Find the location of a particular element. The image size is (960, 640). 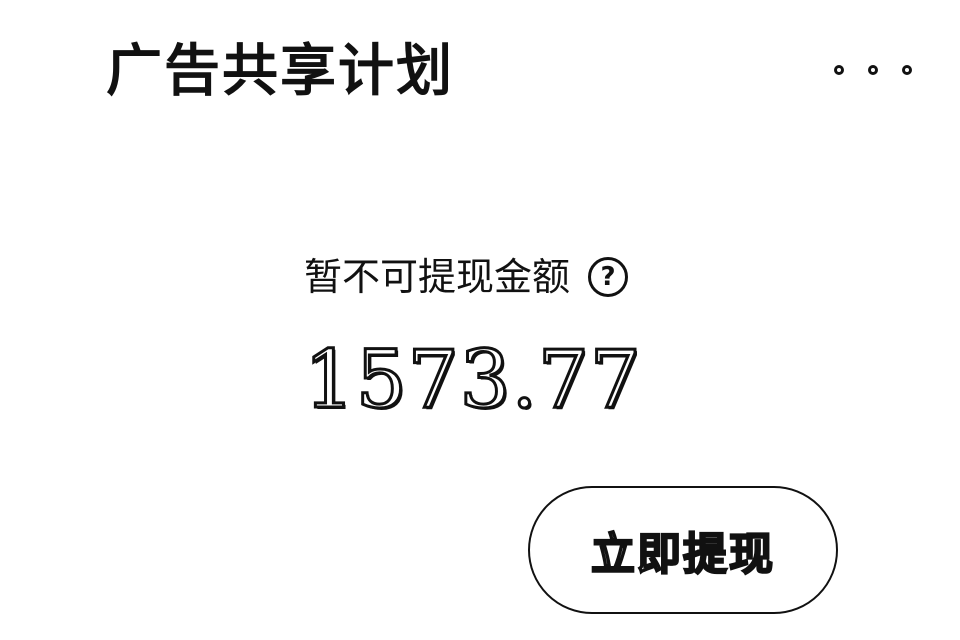

balance-label-row: 暂不可提现金额 ? is located at coordinates (466, 277).